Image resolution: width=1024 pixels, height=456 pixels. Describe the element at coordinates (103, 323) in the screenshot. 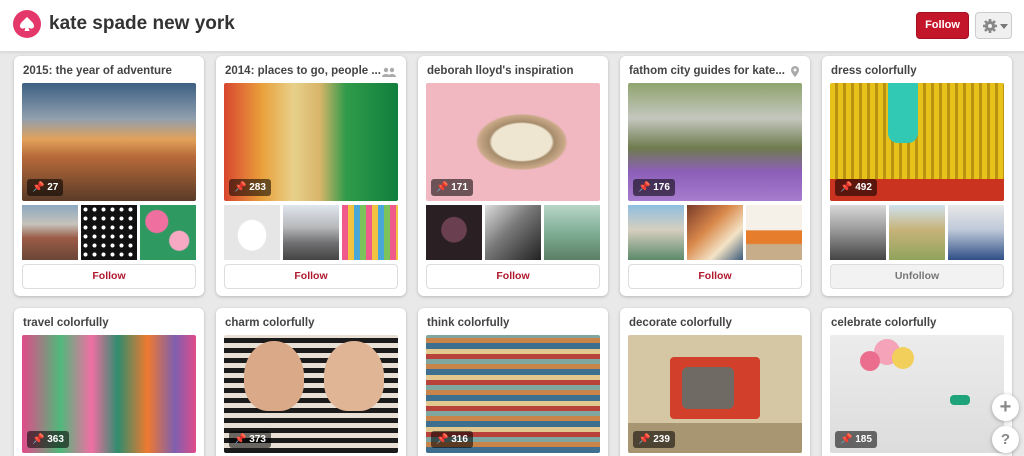

I see `board-title: travel colorfully` at that location.